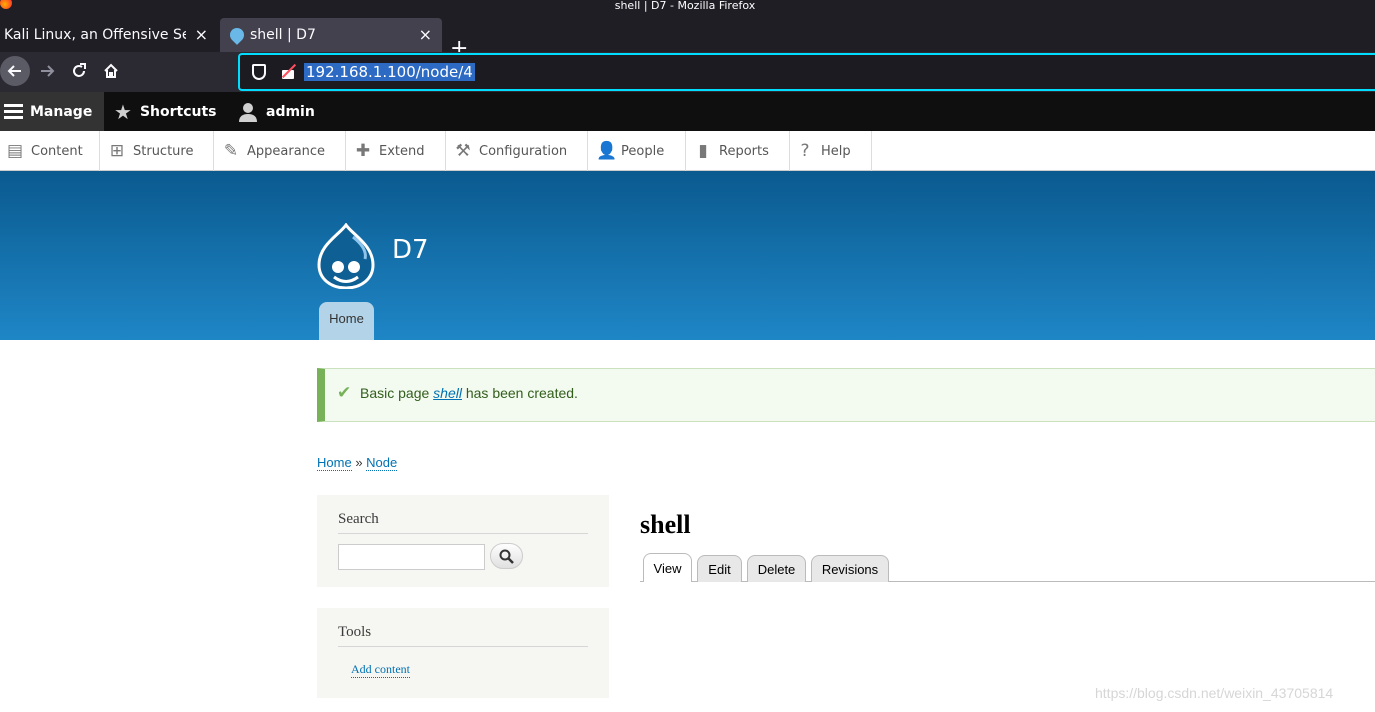 The width and height of the screenshot is (1375, 712). I want to click on main-menu-home-tab: Home, so click(346, 321).